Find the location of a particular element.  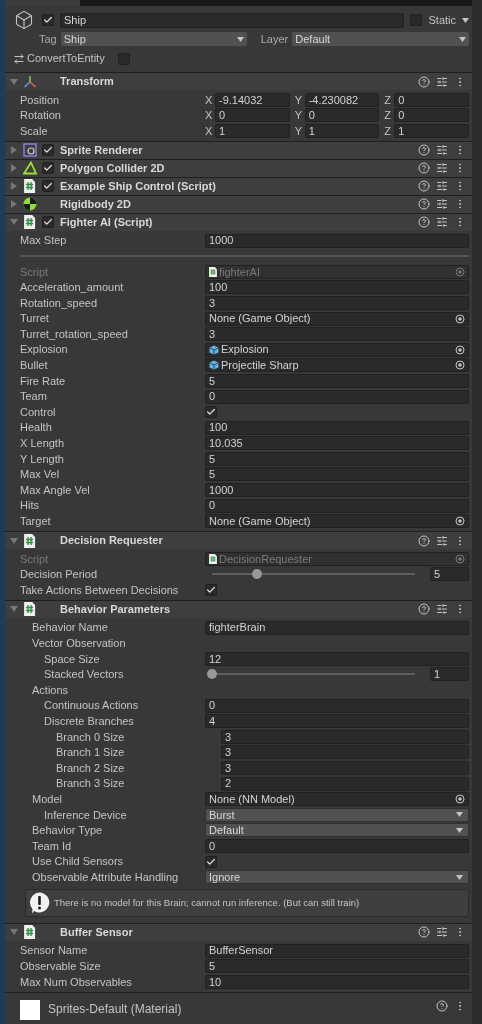

object-field: Explosion is located at coordinates (337, 349).